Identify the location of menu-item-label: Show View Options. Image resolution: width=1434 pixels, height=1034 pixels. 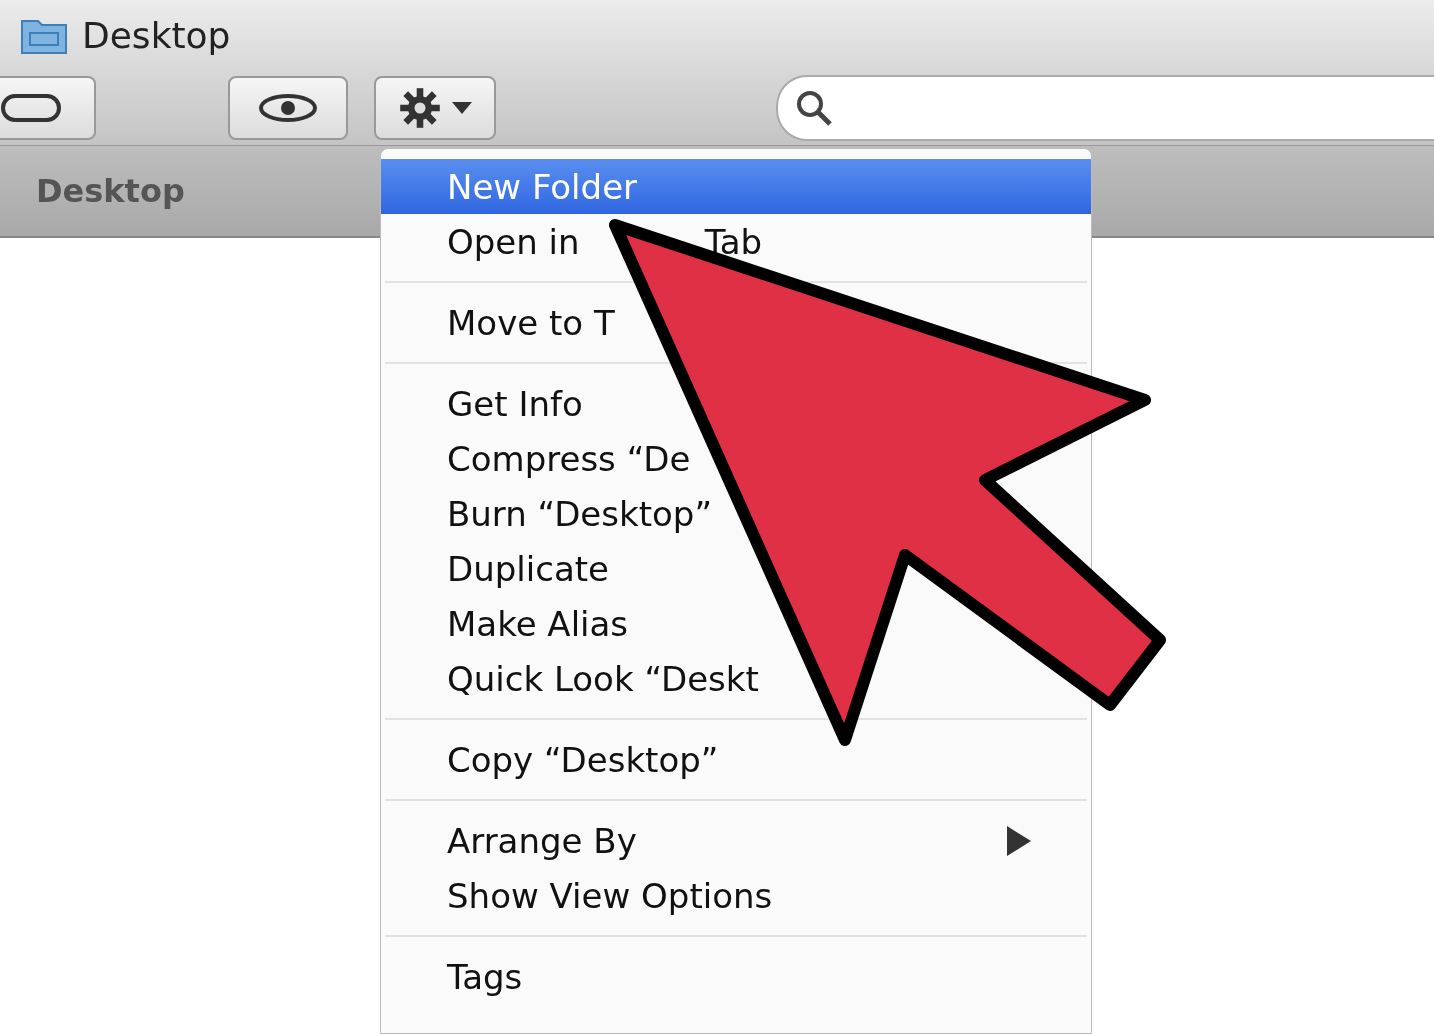
(610, 895).